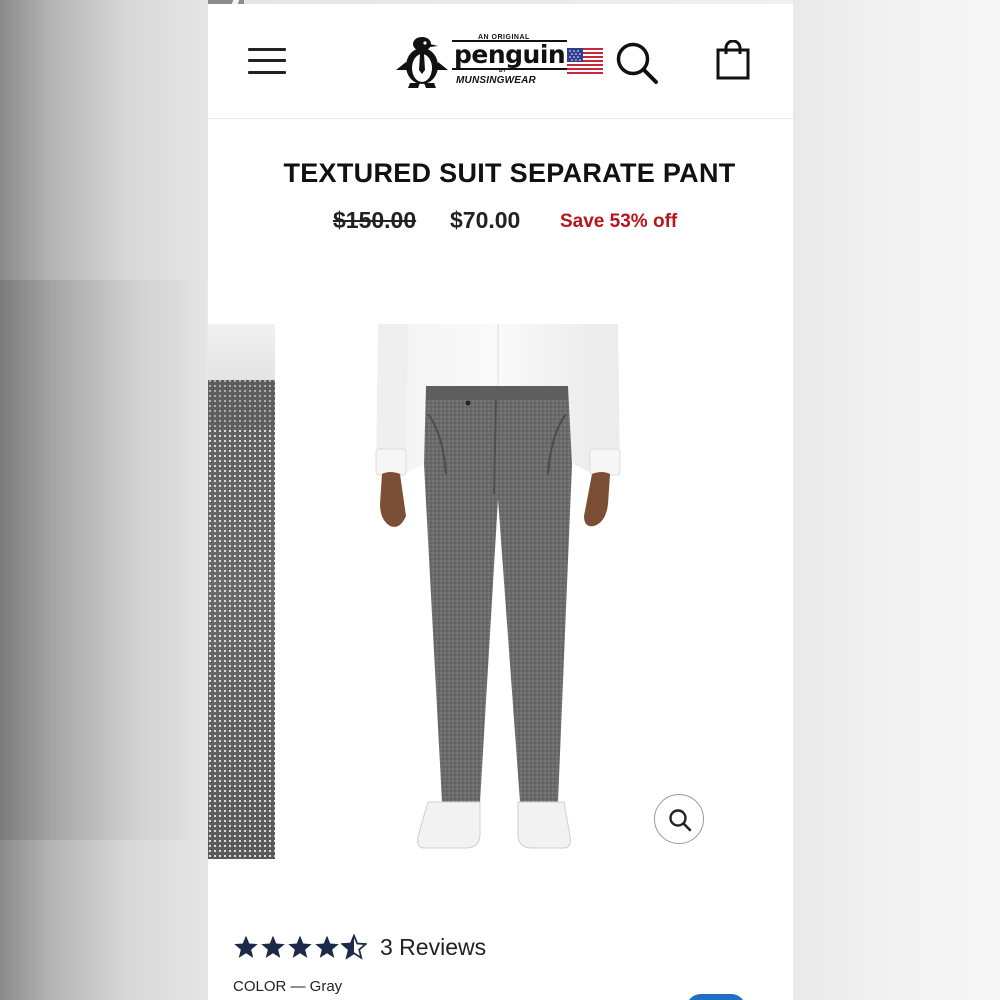 The width and height of the screenshot is (1000, 1000). What do you see at coordinates (502, 71) in the screenshot?
I see `logo-by: BY` at bounding box center [502, 71].